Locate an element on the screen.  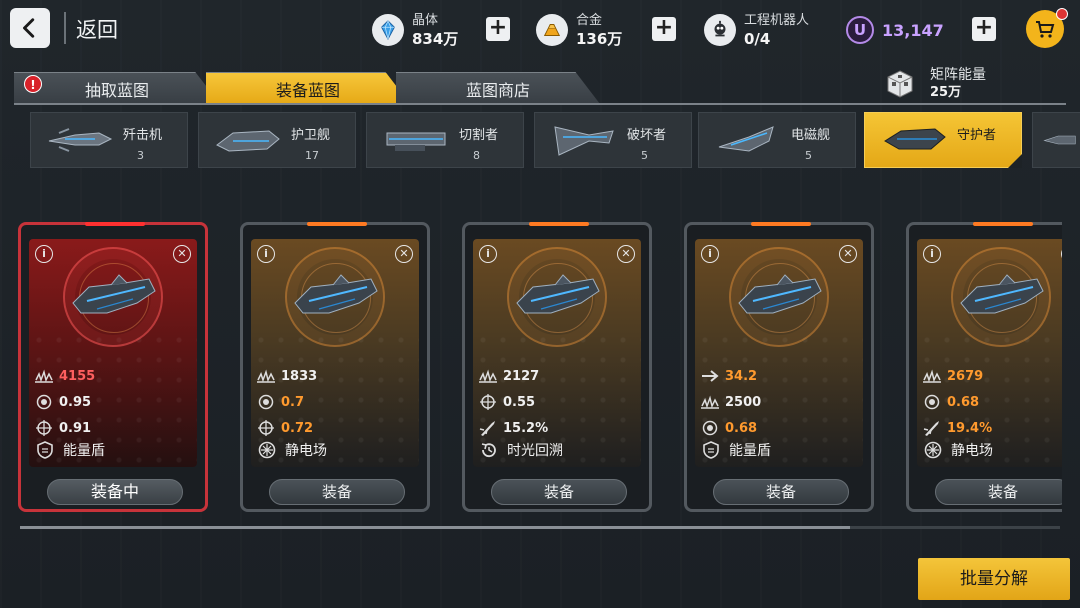
add-u-currency-button: + is located at coordinates (984, 29).